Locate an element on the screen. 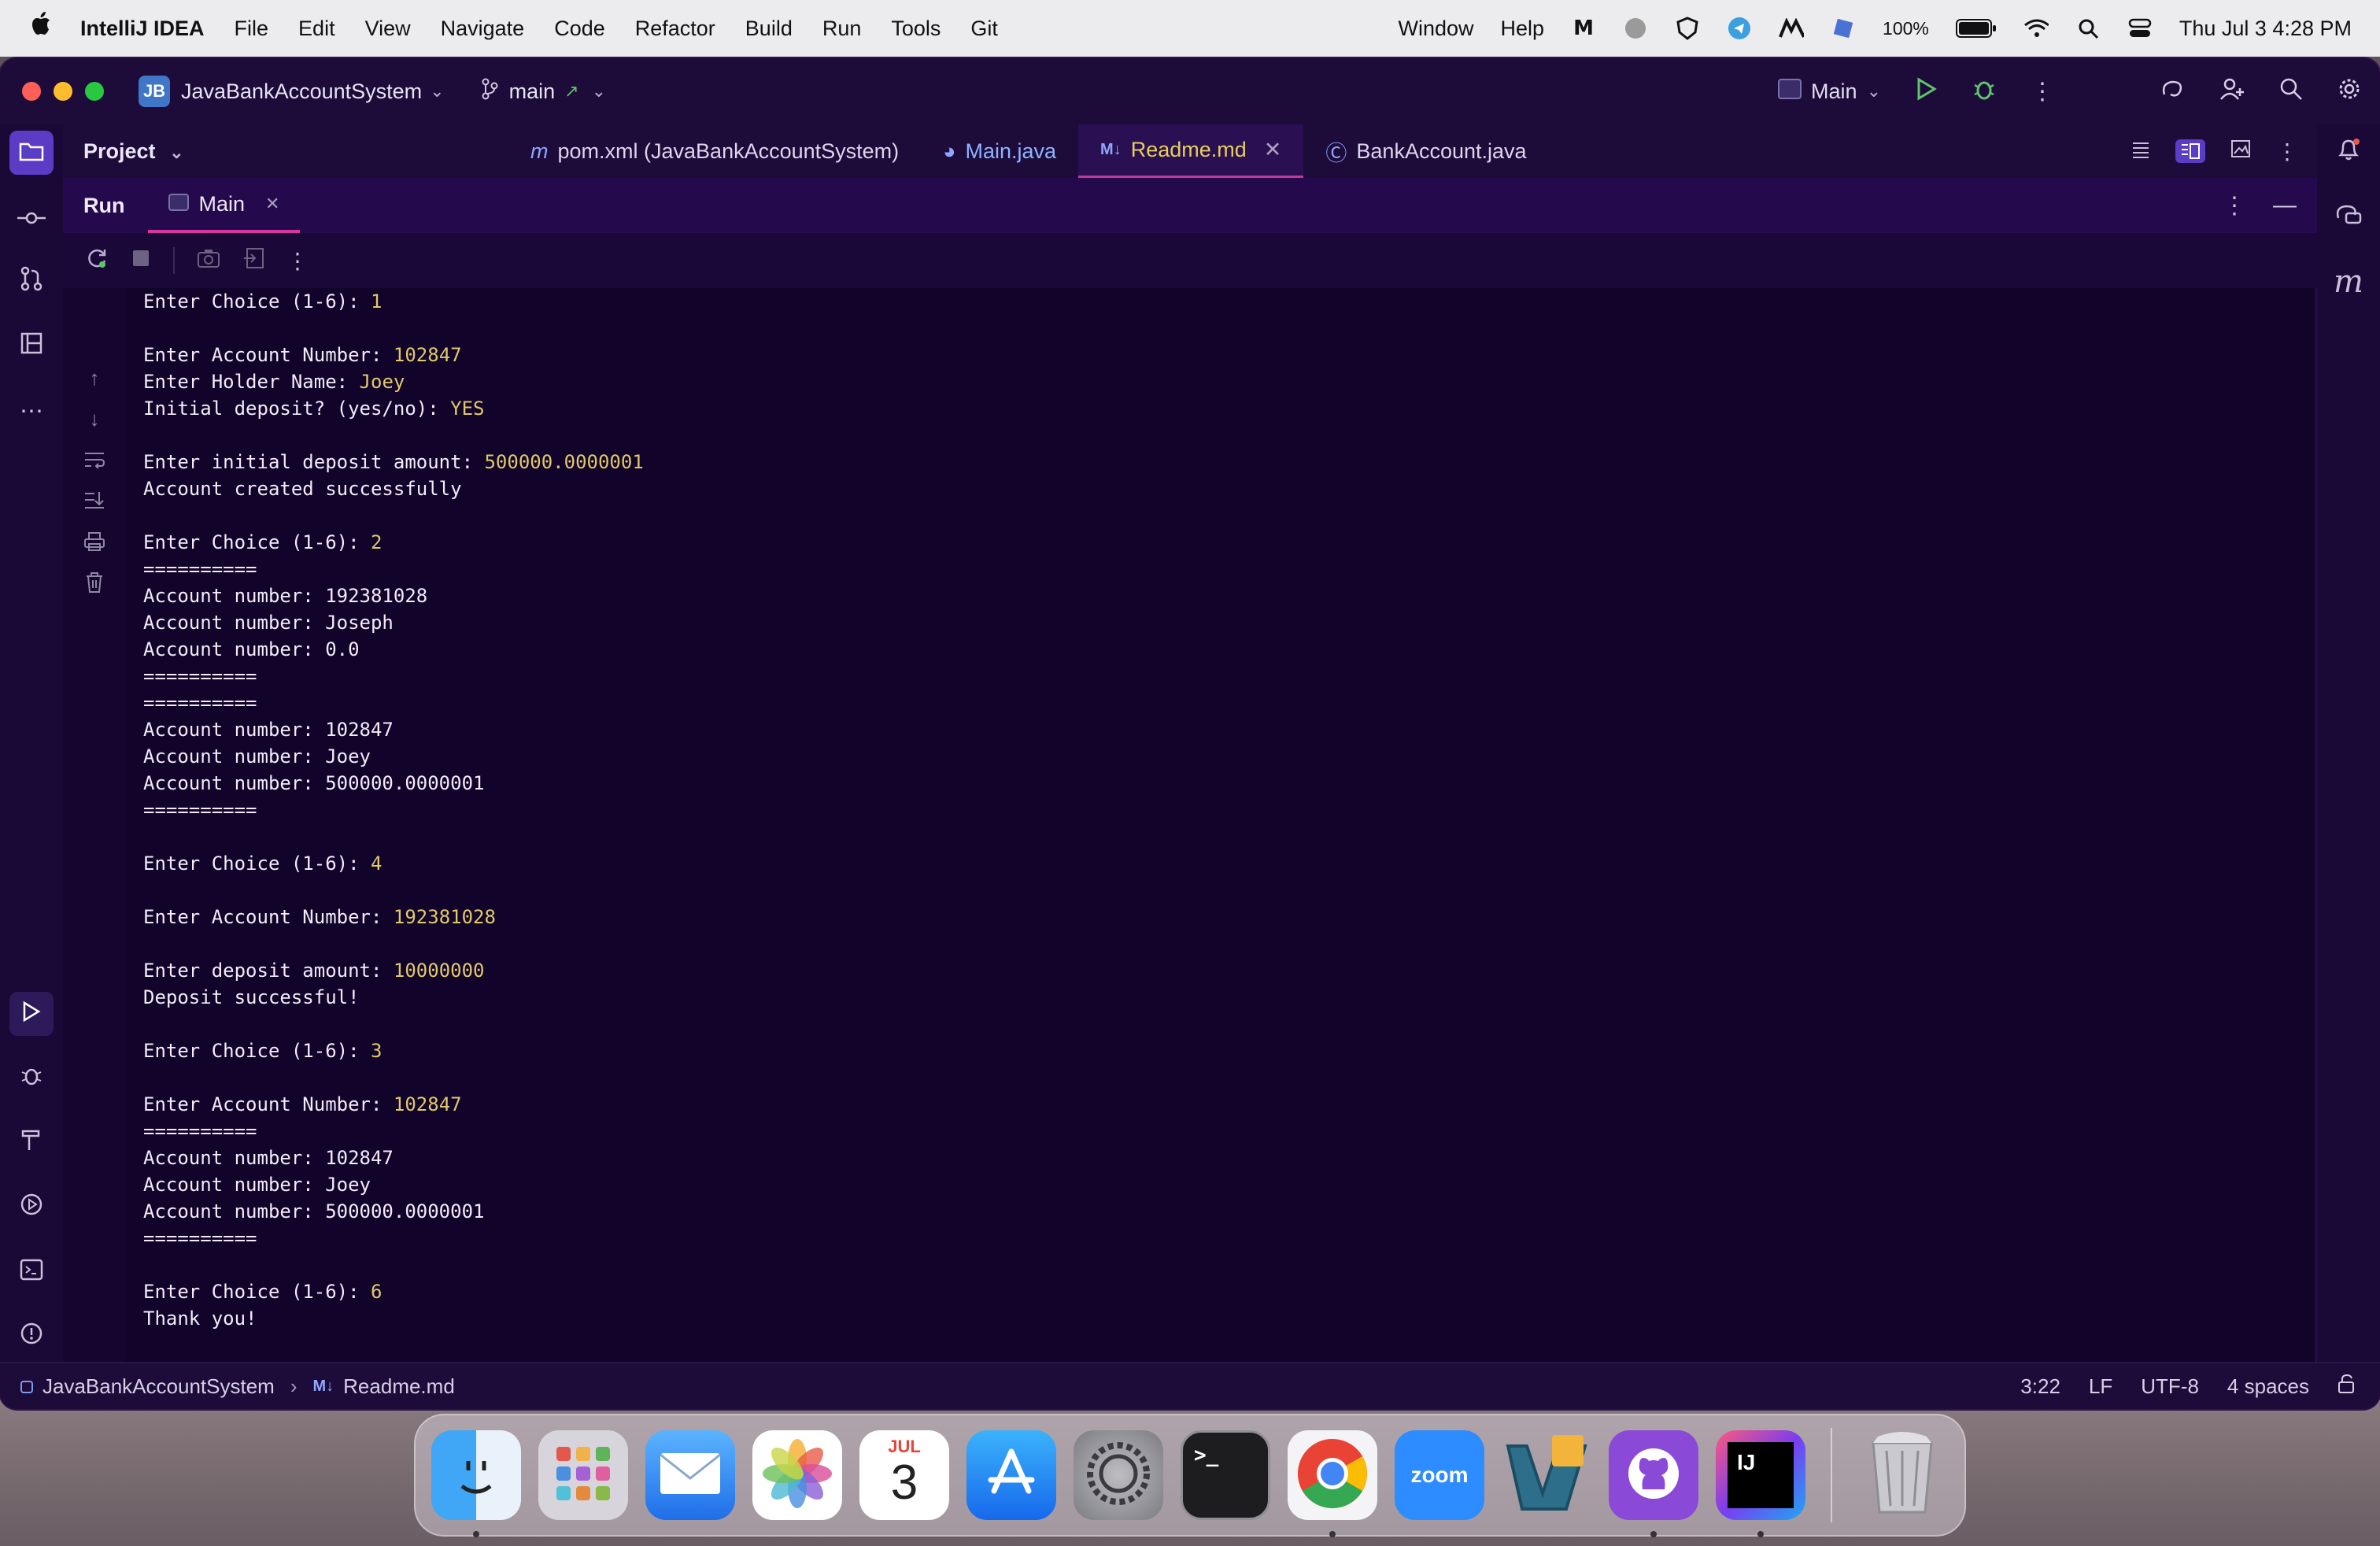  gmail-icon: M is located at coordinates (1583, 28).